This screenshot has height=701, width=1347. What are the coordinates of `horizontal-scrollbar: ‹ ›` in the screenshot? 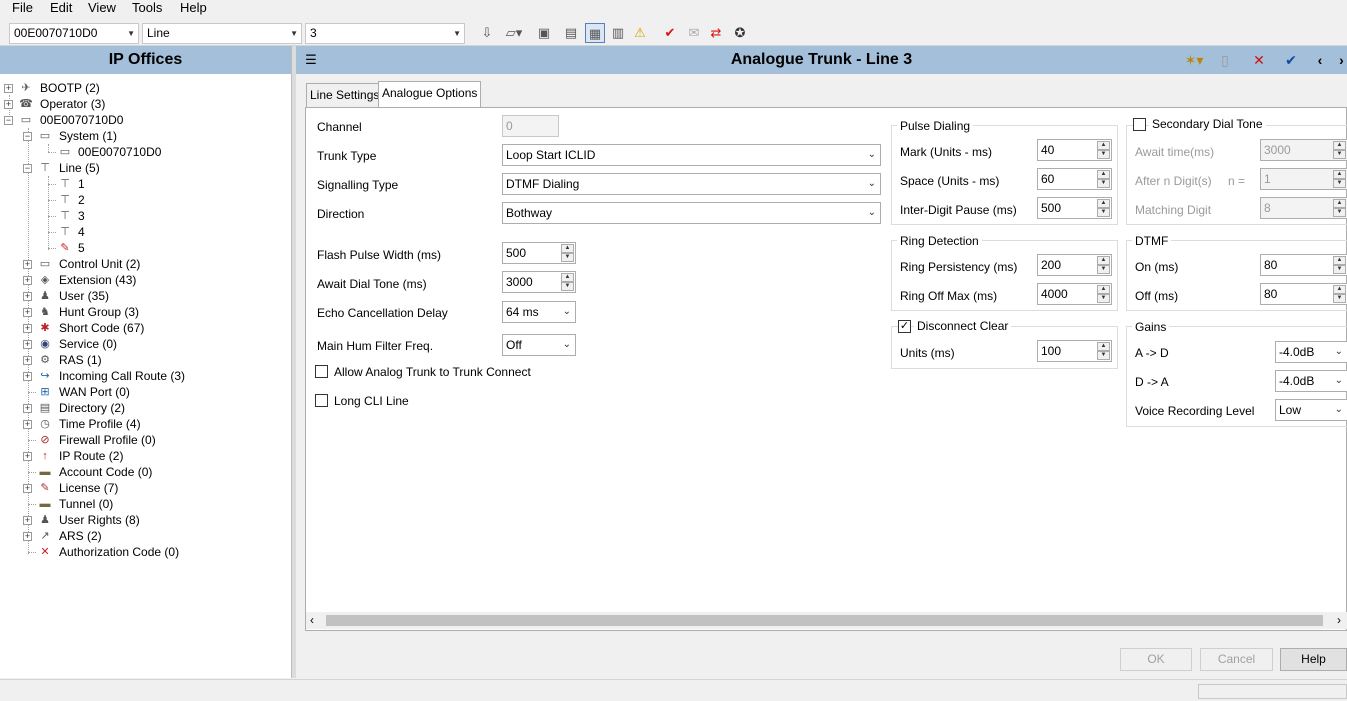 It's located at (826, 620).